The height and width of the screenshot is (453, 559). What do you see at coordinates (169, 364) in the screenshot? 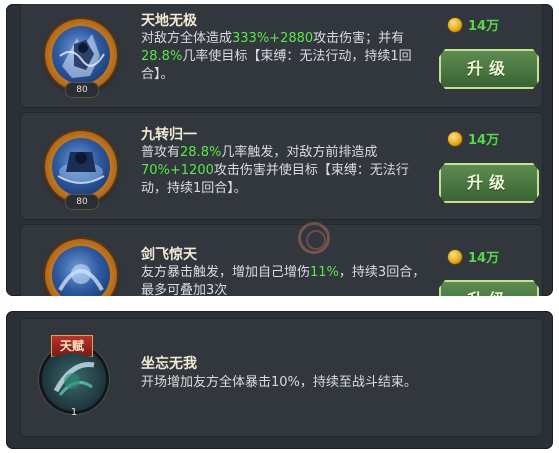
I see `talent-name: 坐忘无我` at bounding box center [169, 364].